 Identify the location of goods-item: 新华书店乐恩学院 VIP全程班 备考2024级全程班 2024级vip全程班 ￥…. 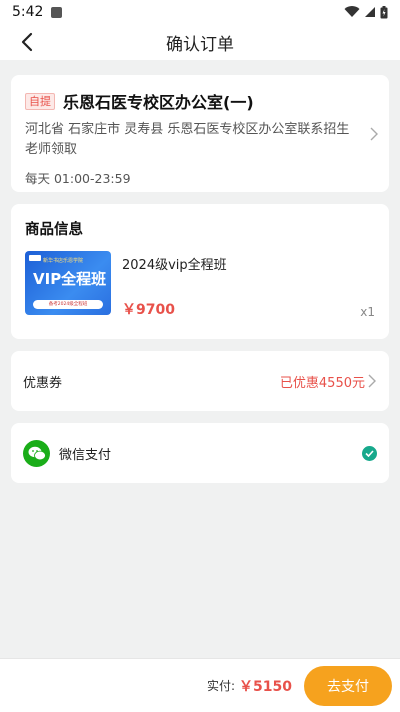
(200, 285).